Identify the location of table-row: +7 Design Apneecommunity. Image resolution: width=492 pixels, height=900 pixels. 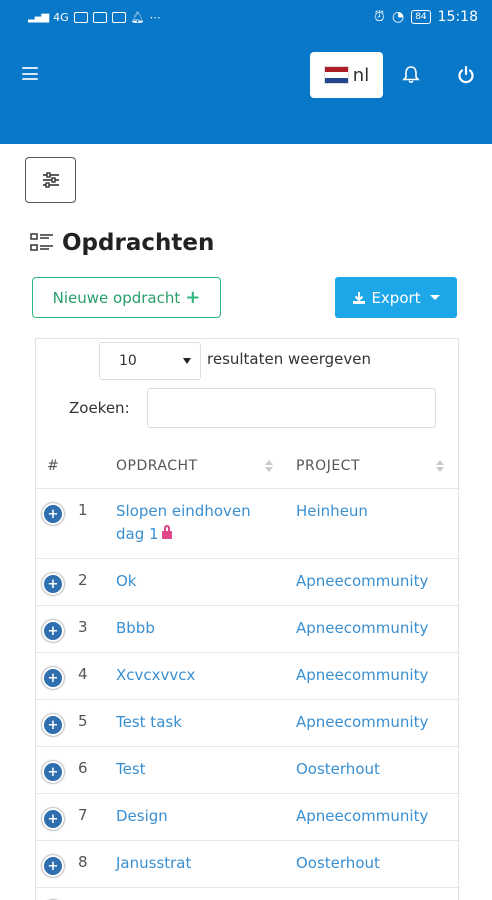
(248, 817).